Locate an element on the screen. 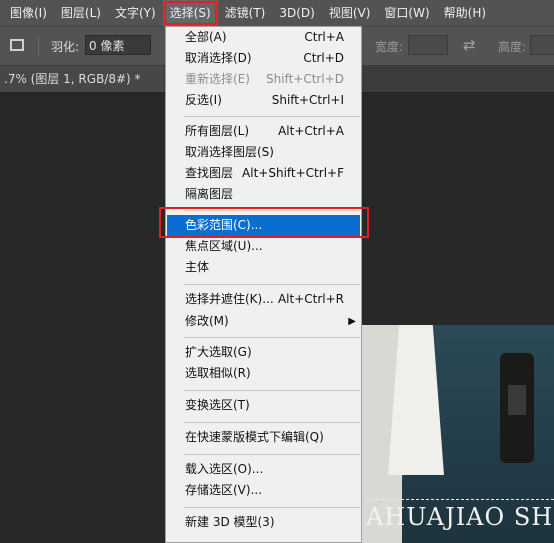 Image resolution: width=554 pixels, height=543 pixels. feather-input: 0 像素 is located at coordinates (118, 45).